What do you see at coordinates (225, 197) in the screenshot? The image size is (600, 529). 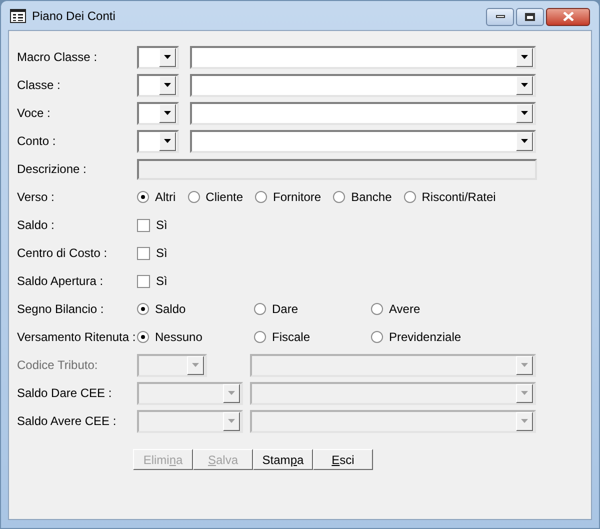 I see `radio-label: Cliente` at bounding box center [225, 197].